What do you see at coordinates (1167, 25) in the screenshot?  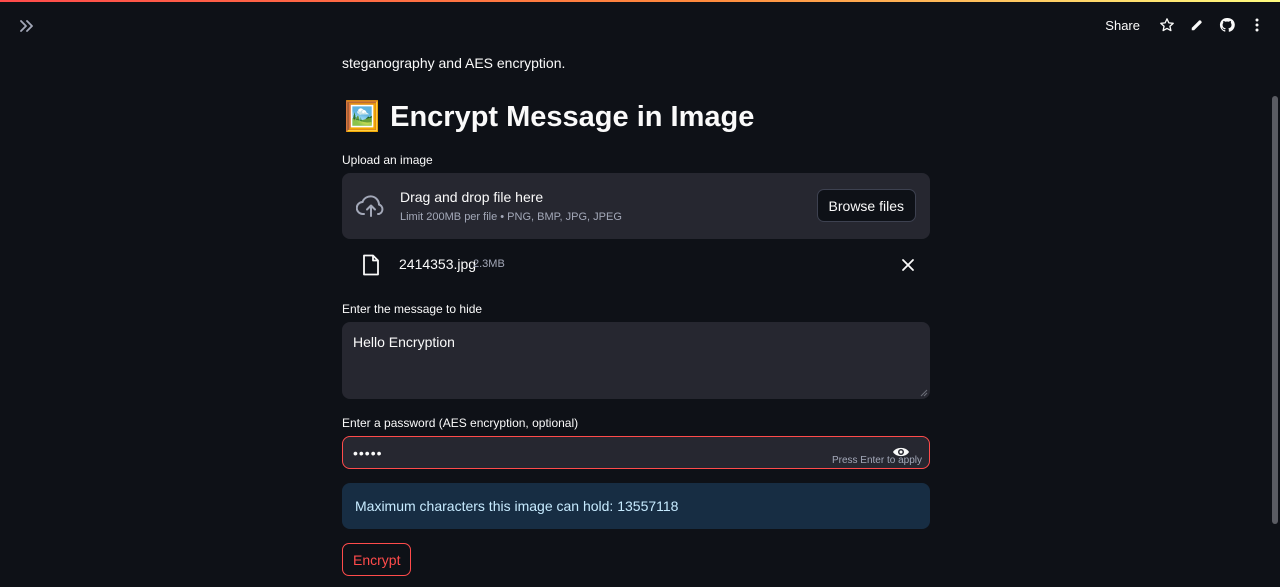 I see `star-icon` at bounding box center [1167, 25].